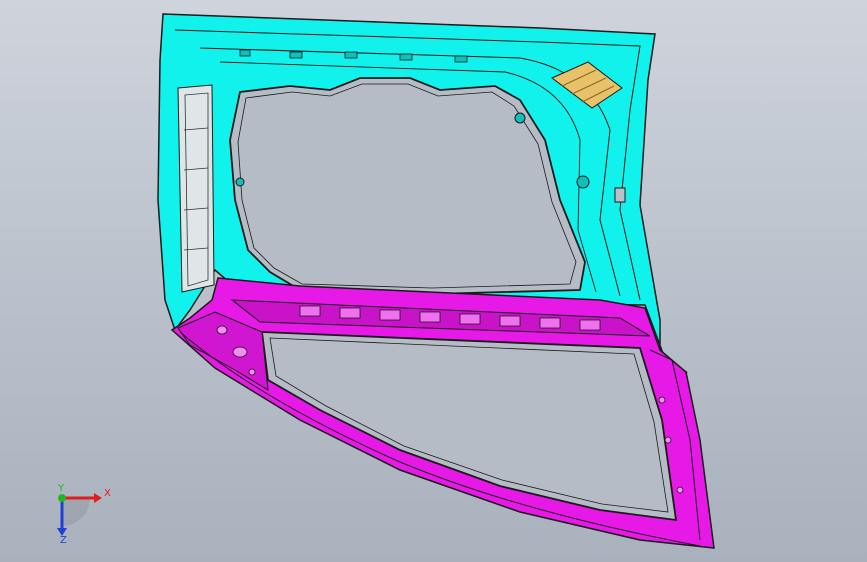  I want to click on x-axis-label: X, so click(107, 493).